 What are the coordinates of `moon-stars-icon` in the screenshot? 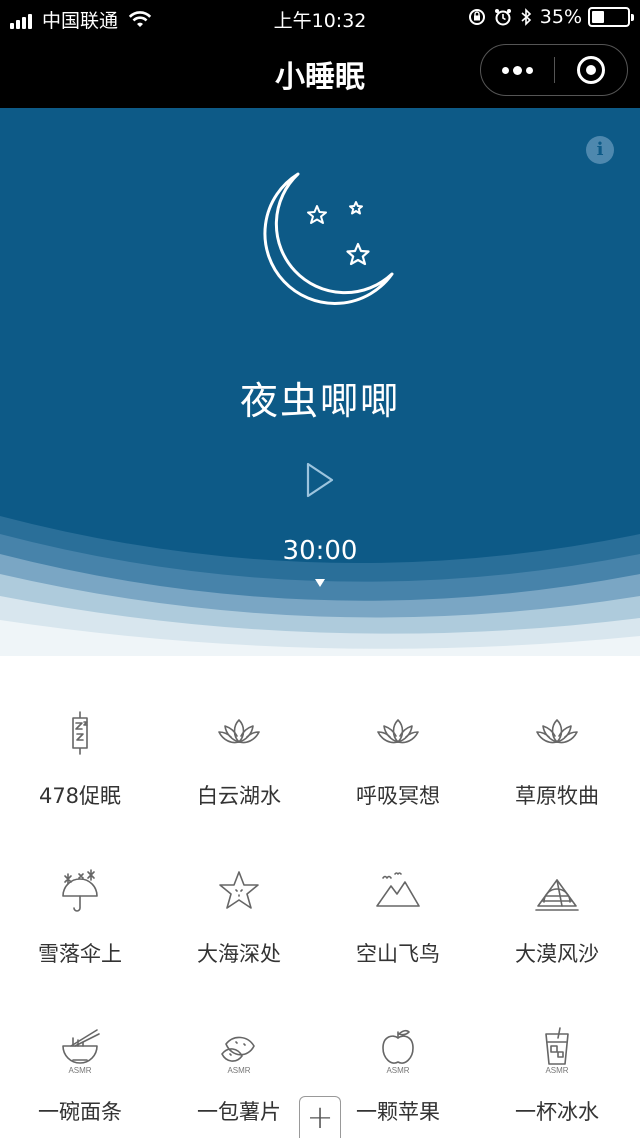 It's located at (328, 238).